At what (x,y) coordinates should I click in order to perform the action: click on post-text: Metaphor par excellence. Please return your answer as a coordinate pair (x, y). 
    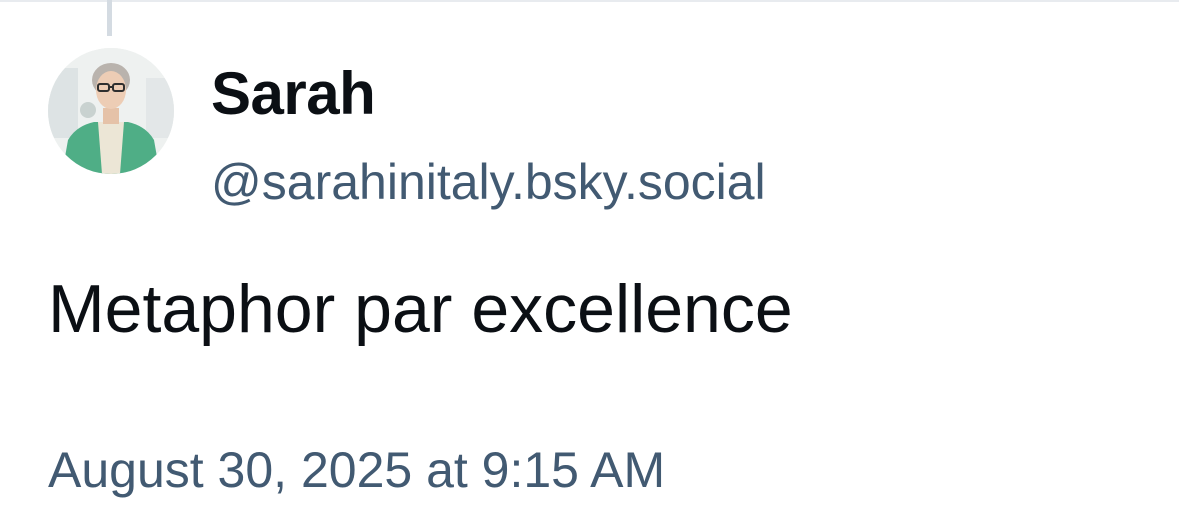
    Looking at the image, I should click on (420, 309).